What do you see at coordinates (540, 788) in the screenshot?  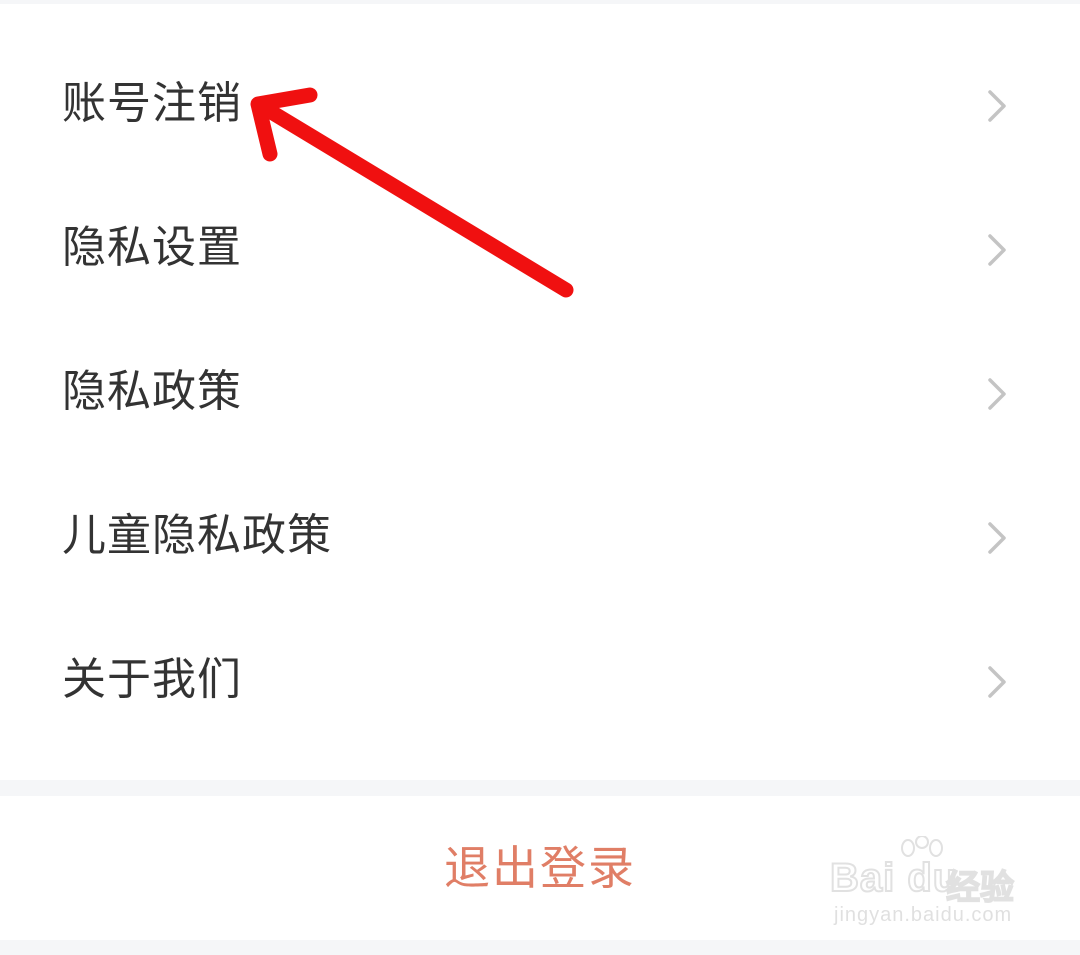 I see `section-divider` at bounding box center [540, 788].